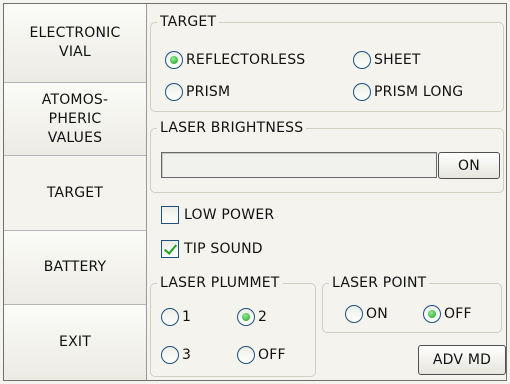  I want to click on plummet-1-radio: 1, so click(176, 317).